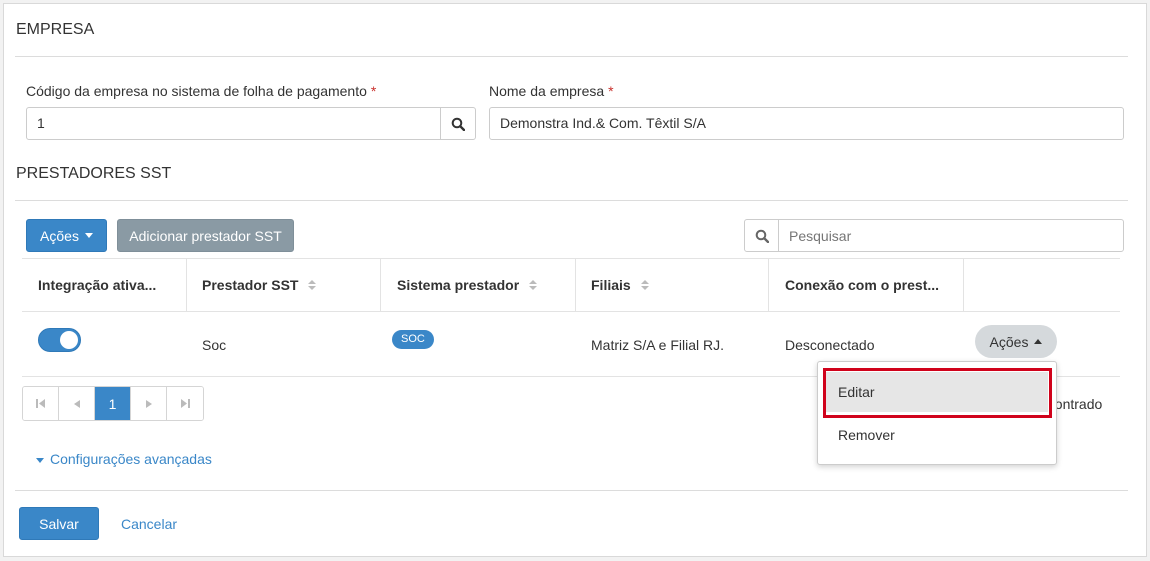 This screenshot has height=561, width=1150. What do you see at coordinates (937, 435) in the screenshot?
I see `menu-item-remover: Remover` at bounding box center [937, 435].